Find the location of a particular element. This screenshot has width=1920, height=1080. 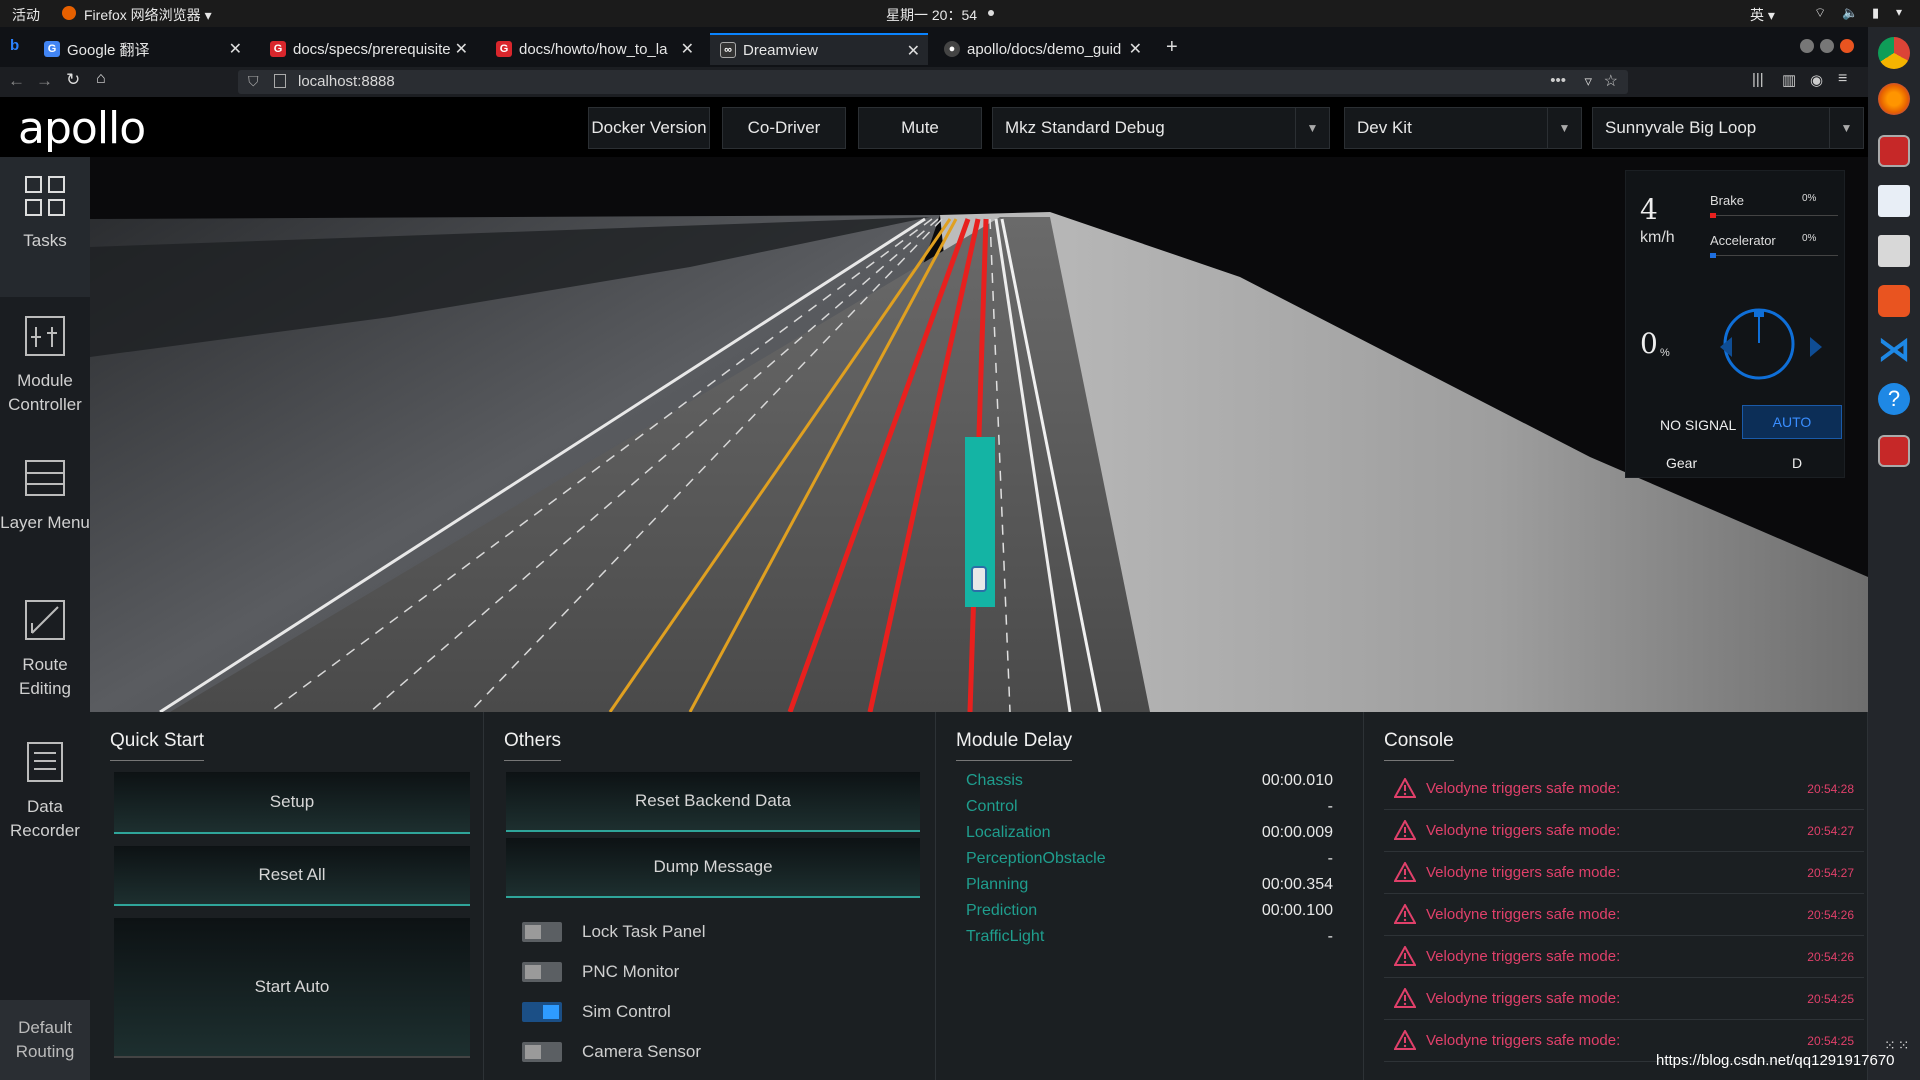

system-menu-icon: ▾ is located at coordinates (1899, 12).